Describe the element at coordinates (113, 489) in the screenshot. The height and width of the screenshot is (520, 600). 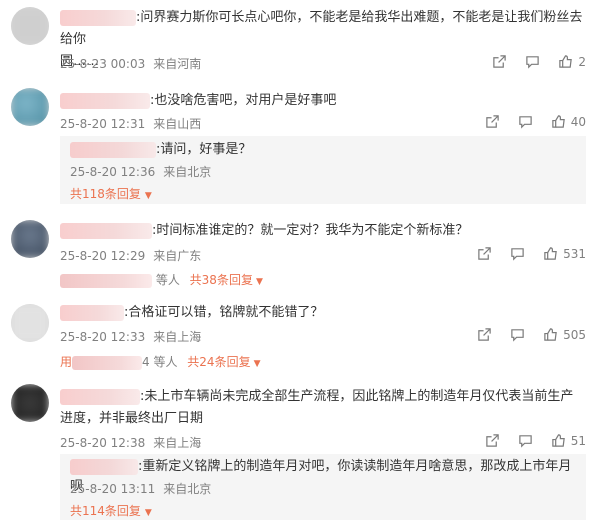
I see `reply-time: 25-8-20 13:11` at that location.